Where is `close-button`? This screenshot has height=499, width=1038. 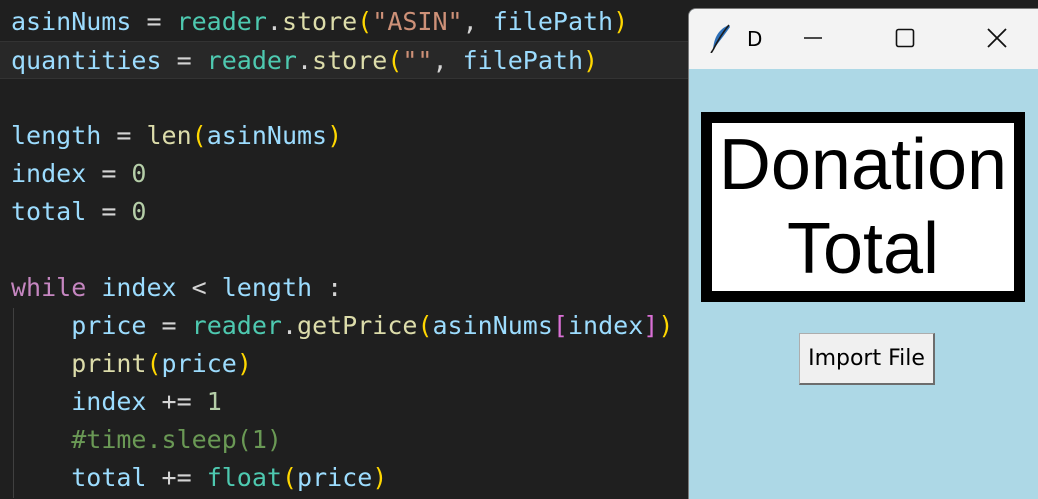
close-button is located at coordinates (994, 38).